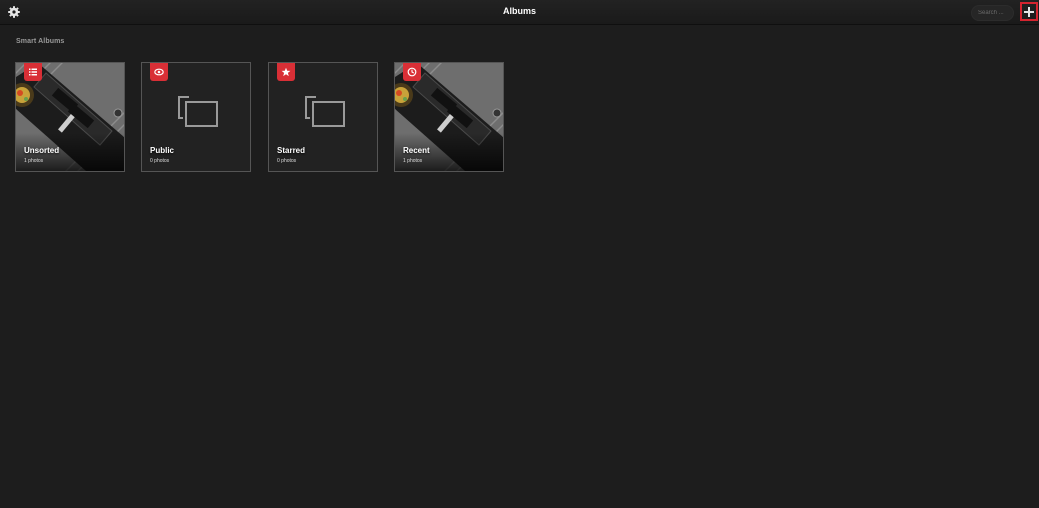  I want to click on album-public: Public 0 photos, so click(196, 117).